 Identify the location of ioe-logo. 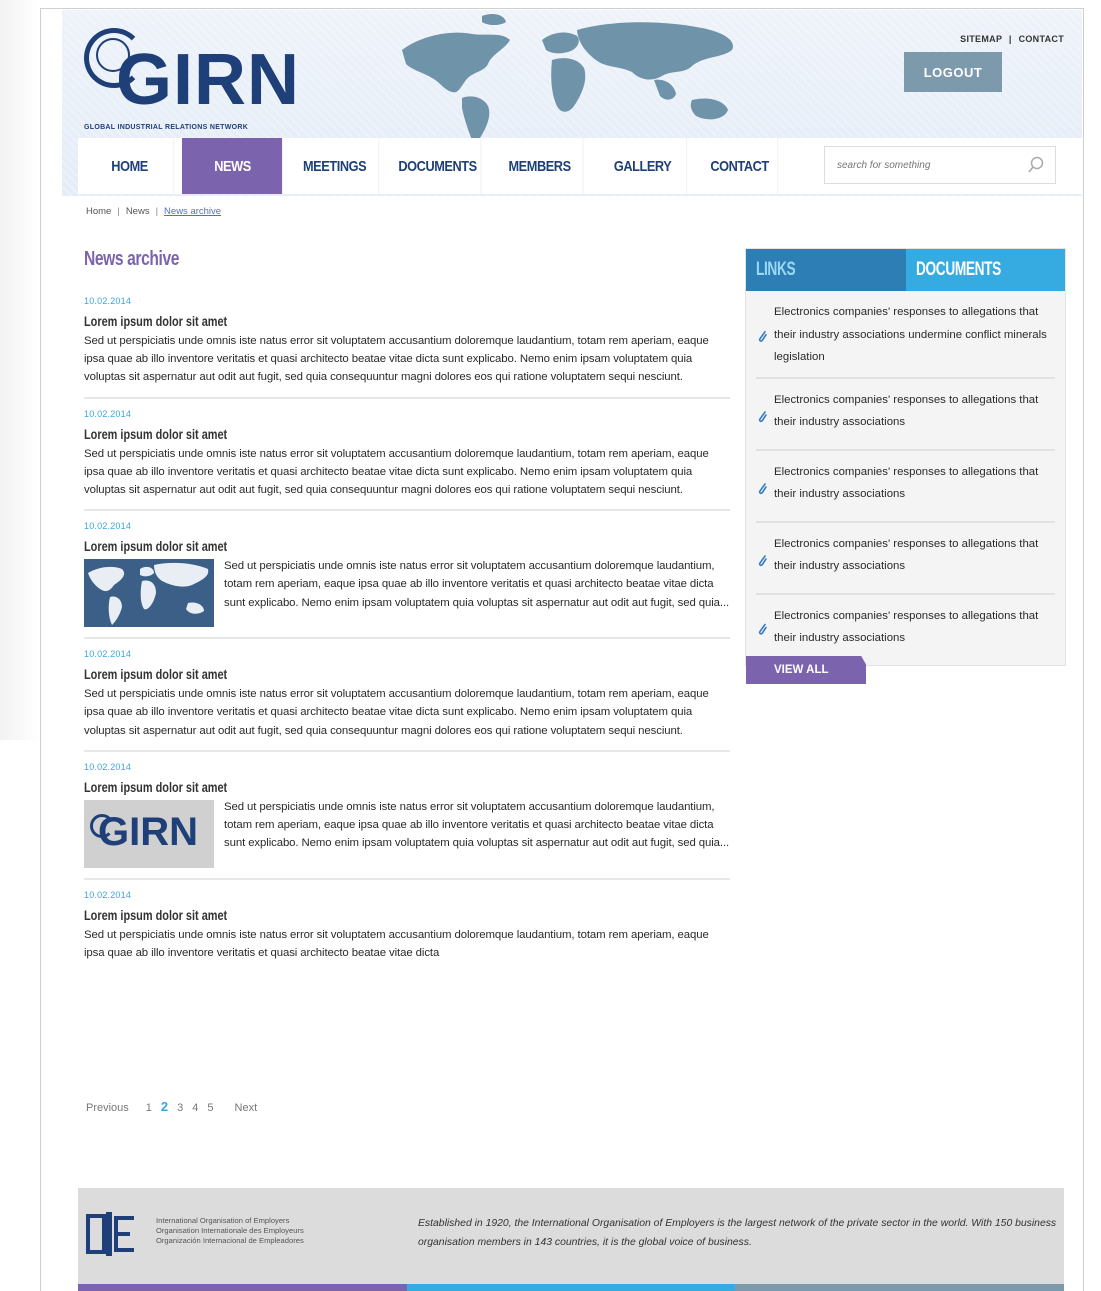
(118, 1234).